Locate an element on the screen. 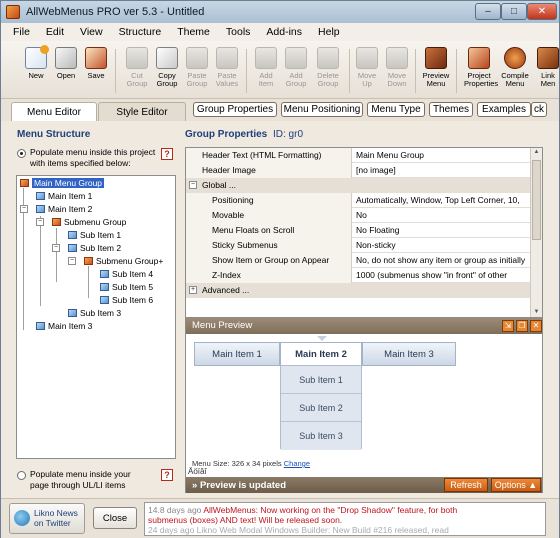  change-size-link: Change is located at coordinates (297, 463).